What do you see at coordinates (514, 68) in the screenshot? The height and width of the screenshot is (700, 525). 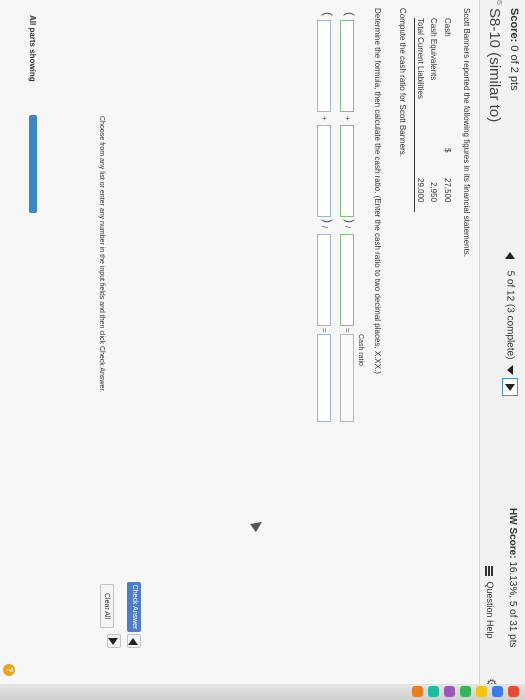 I see `score-value: 0 of 2 pts` at bounding box center [514, 68].